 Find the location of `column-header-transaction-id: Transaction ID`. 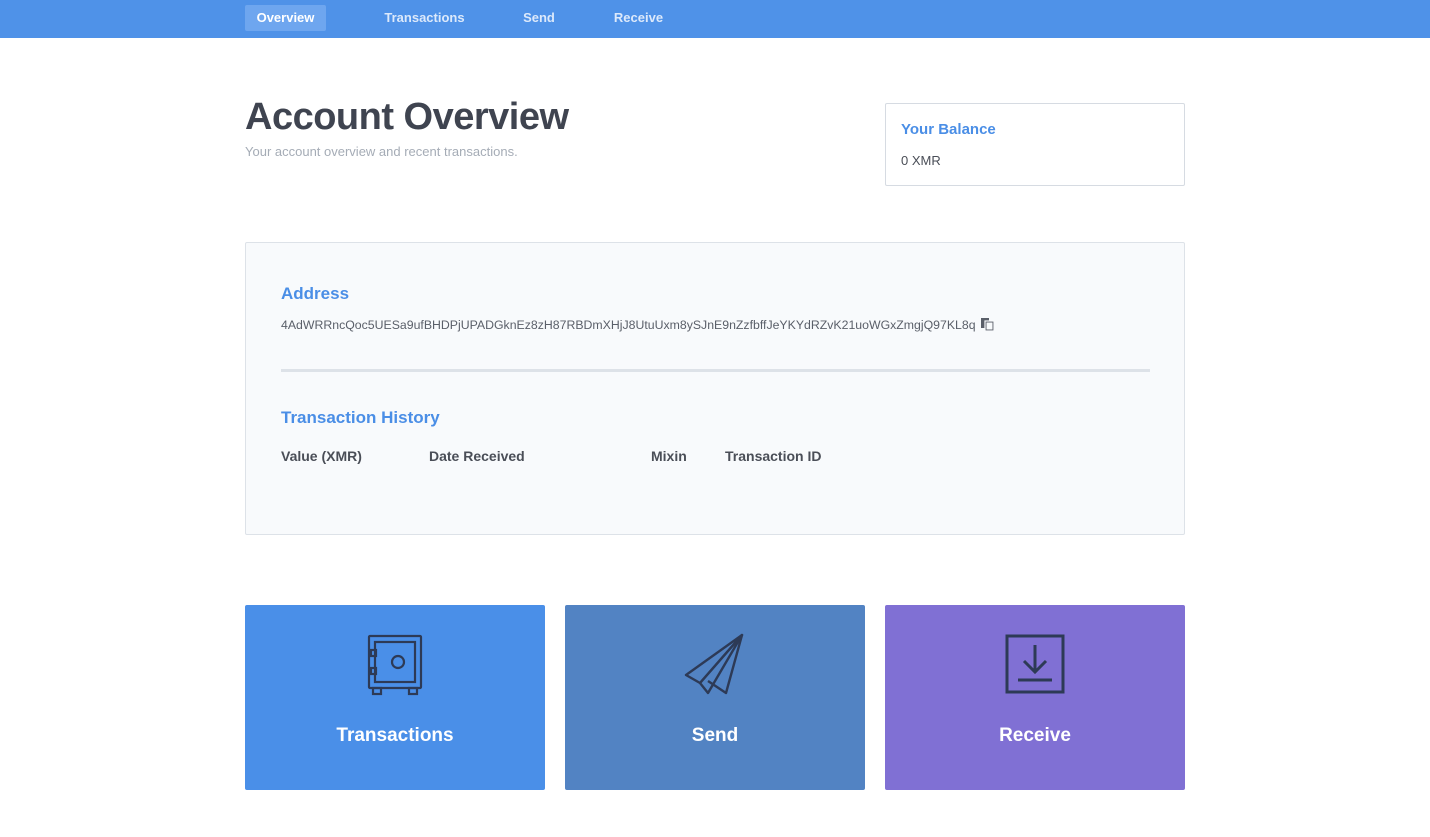

column-header-transaction-id: Transaction ID is located at coordinates (773, 456).